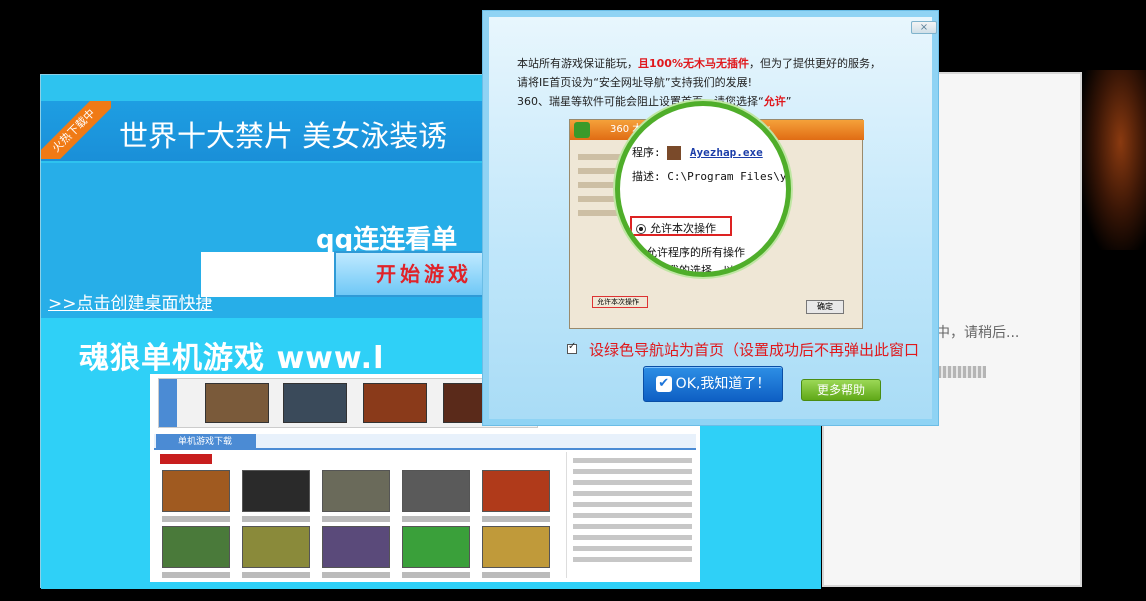 This screenshot has height=601, width=1146. I want to click on set-homepage-checkbox-row: 设绿色导航站为首页（设置成功后不再弹出此窗口, so click(743, 349).